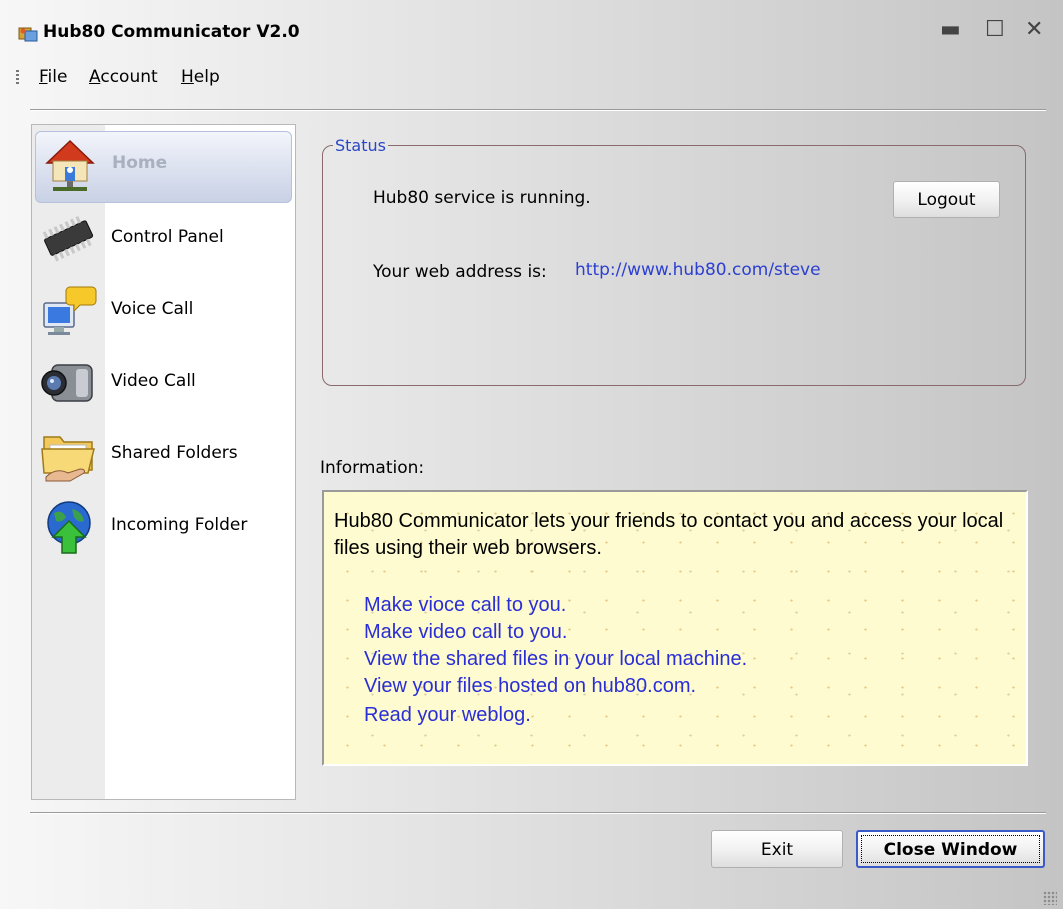  I want to click on sidebar-item-label: Video Call, so click(153, 381).